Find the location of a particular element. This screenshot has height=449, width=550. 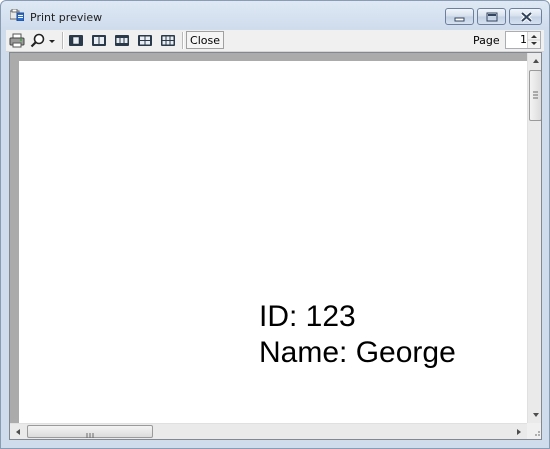

zoom-icon is located at coordinates (38, 40).